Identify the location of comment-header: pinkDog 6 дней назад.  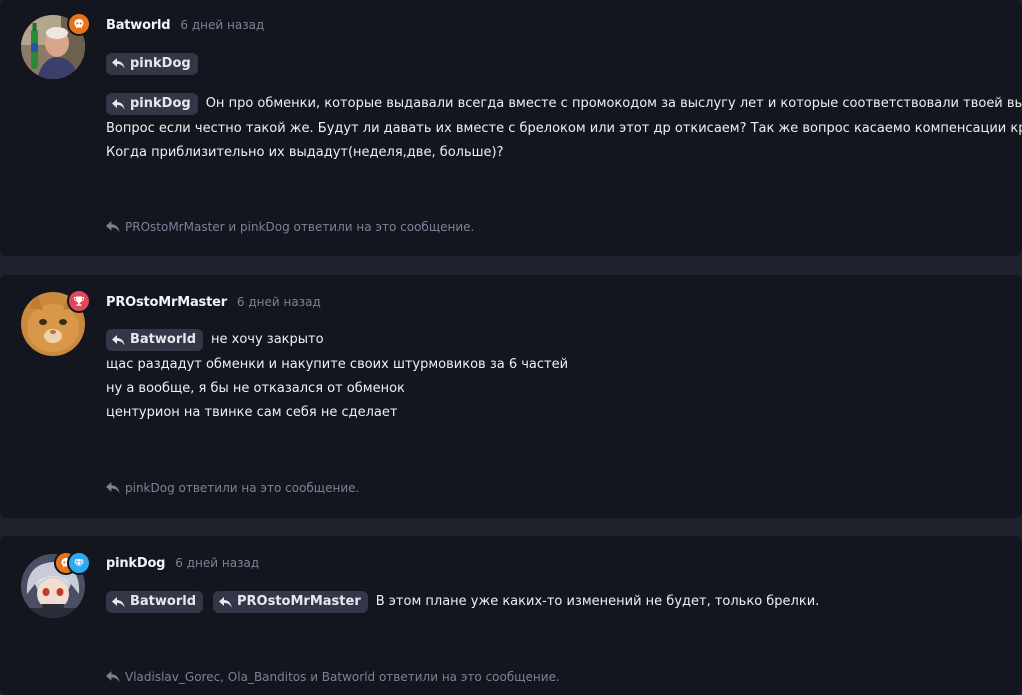
(182, 563).